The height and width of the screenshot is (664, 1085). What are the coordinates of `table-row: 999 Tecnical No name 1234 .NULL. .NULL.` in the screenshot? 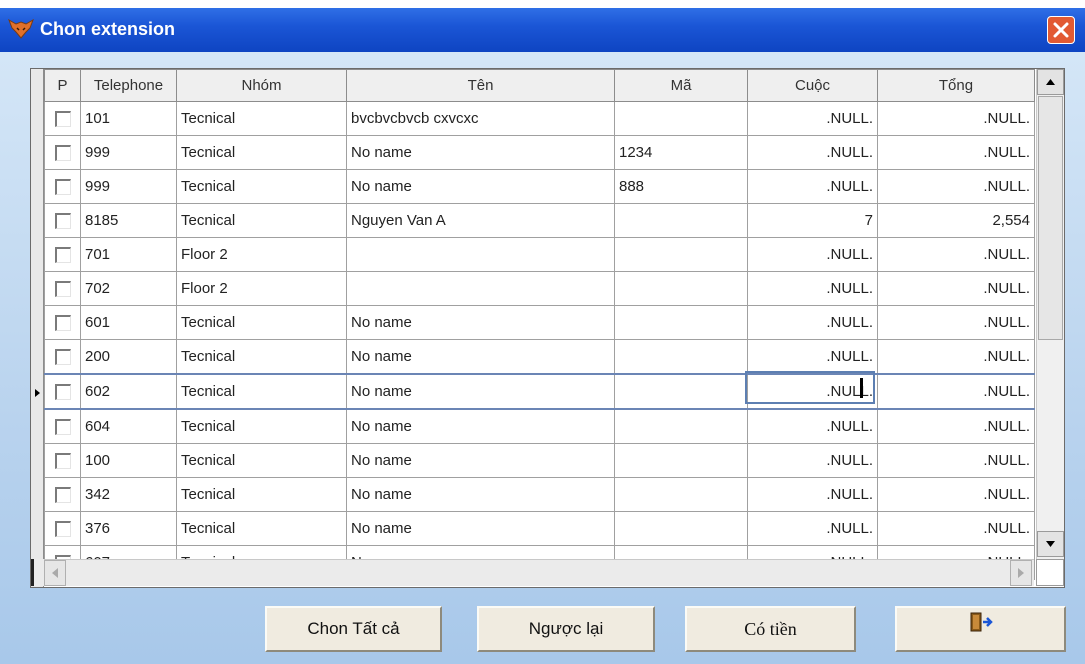 It's located at (539, 152).